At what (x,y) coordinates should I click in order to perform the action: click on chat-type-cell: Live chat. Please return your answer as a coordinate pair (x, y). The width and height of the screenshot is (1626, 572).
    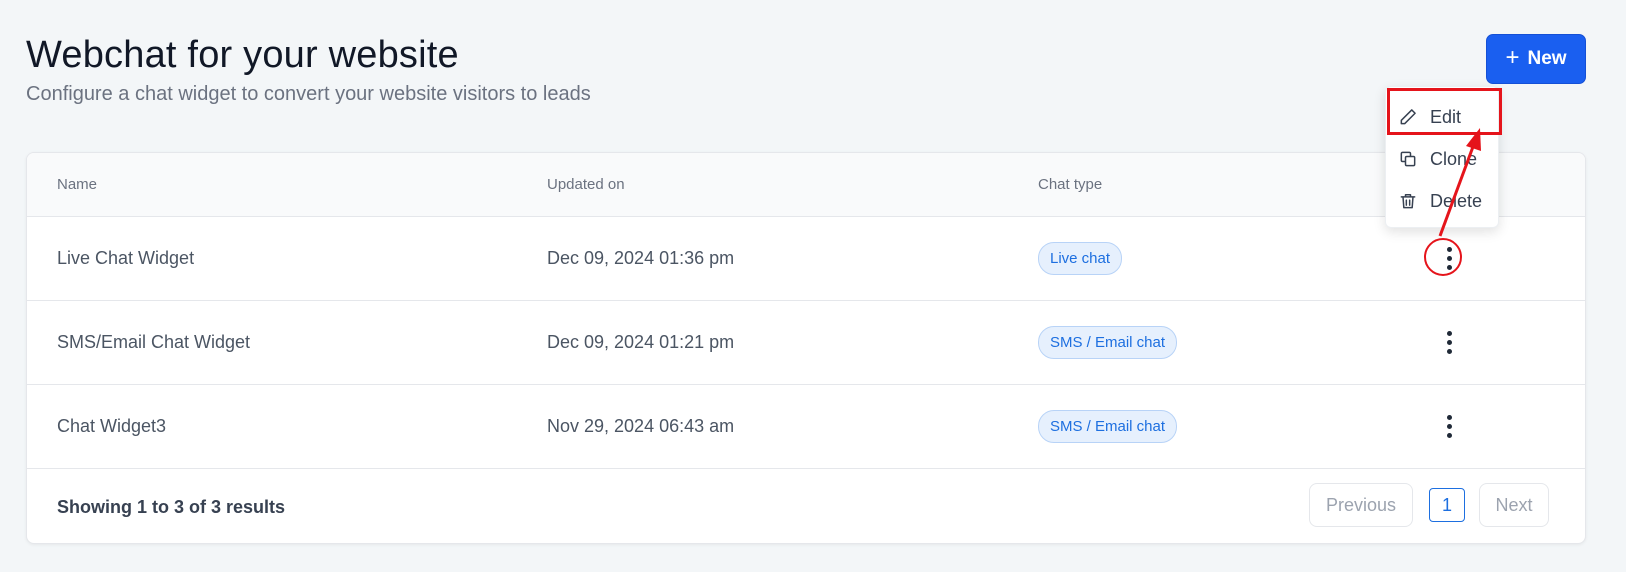
    Looking at the image, I should click on (1080, 258).